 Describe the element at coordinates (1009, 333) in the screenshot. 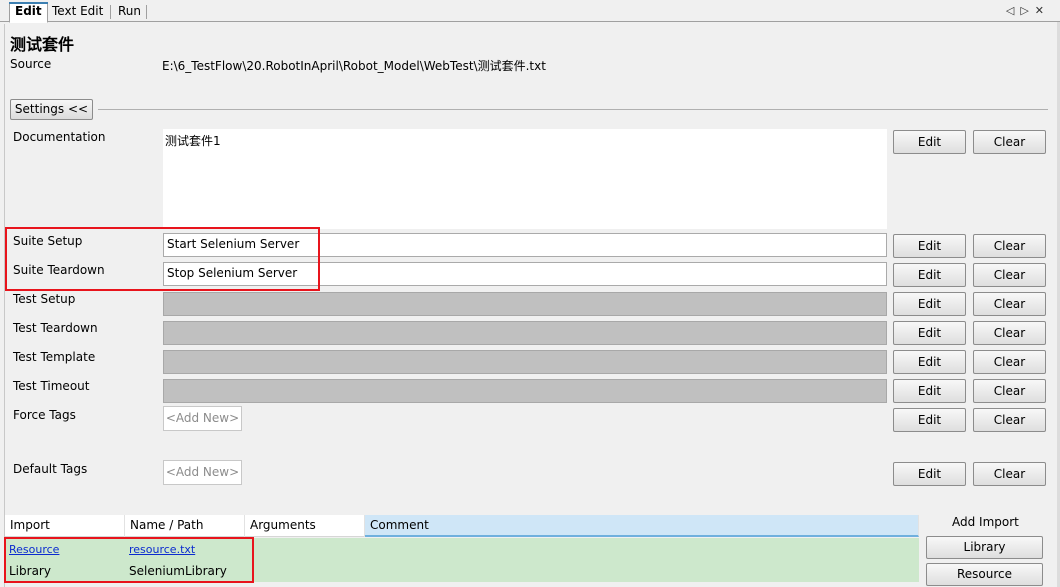

I see `test-teardown-clear-button: Clear` at that location.